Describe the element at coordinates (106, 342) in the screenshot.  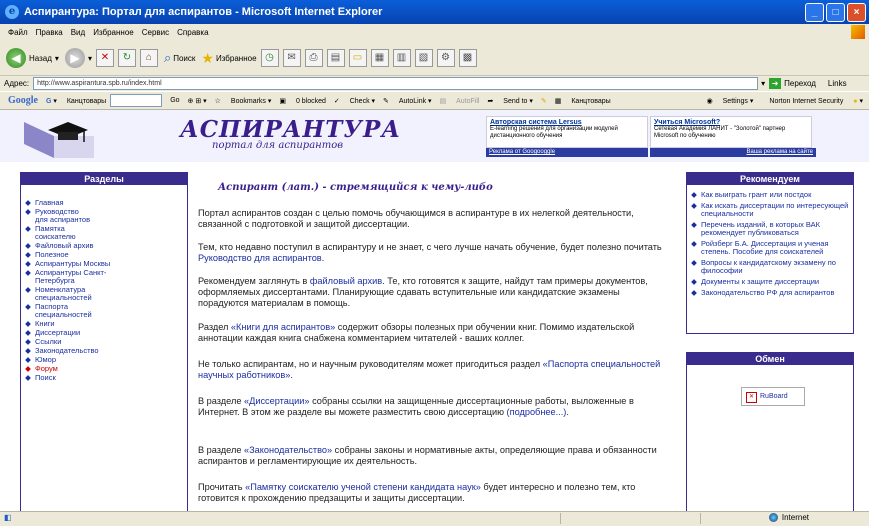
I see `sidebar-item-links: Ссылки` at that location.